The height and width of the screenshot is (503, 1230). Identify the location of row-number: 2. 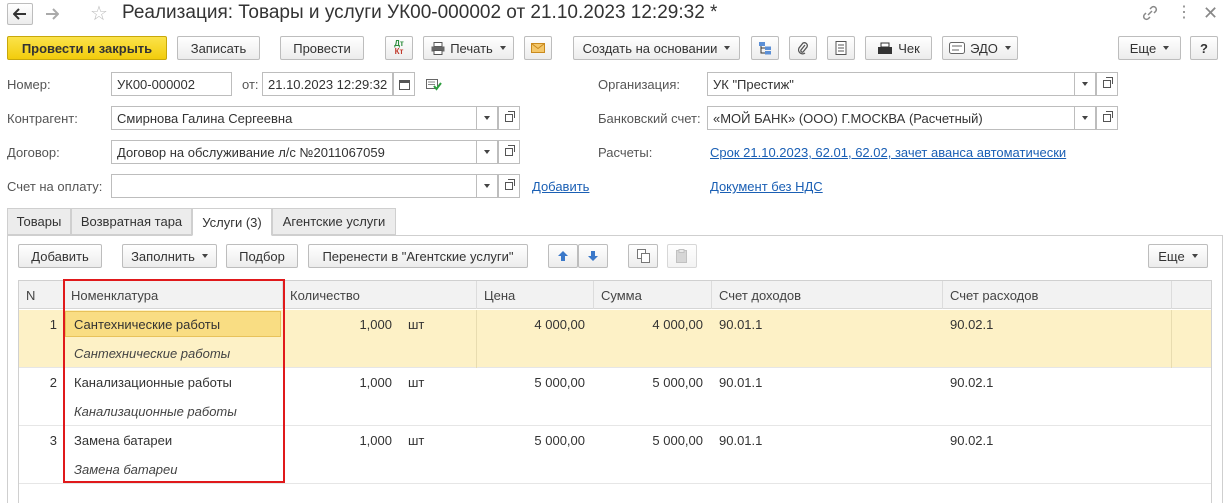
(53, 382).